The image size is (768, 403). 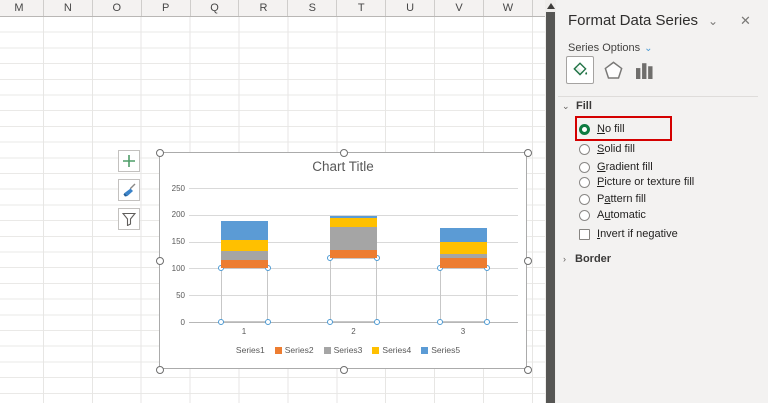 I want to click on resize-handle-middle-right, so click(x=528, y=261).